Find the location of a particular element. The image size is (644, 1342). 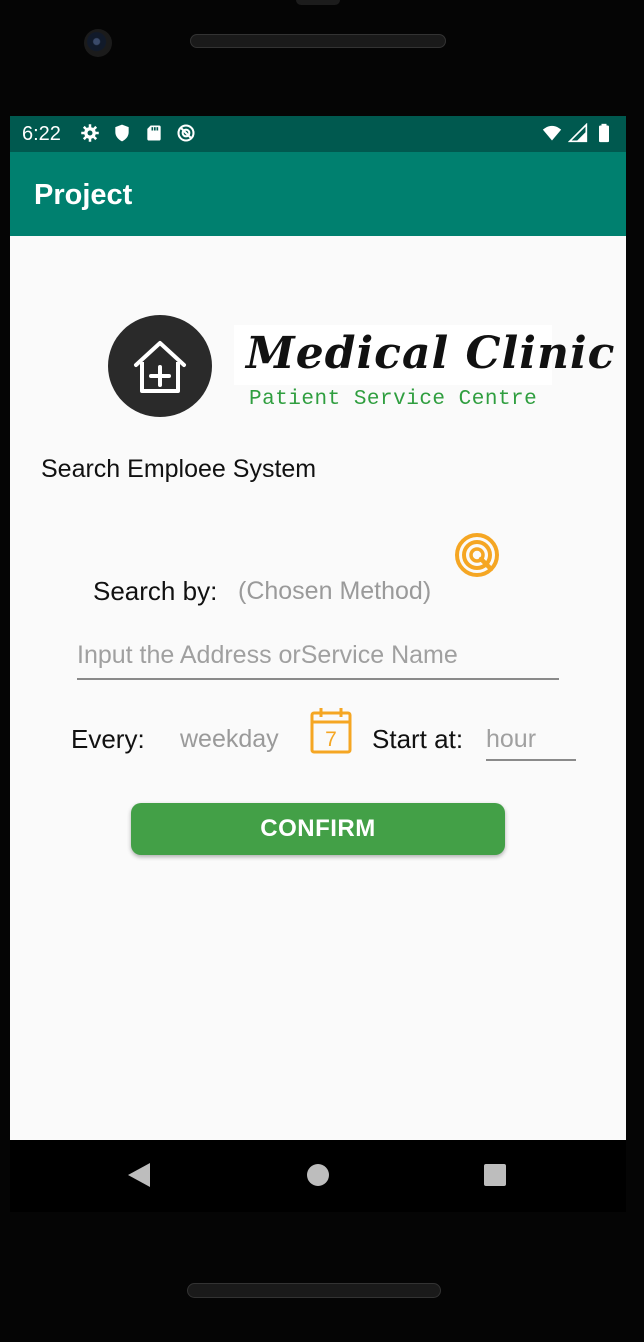

weekday-field: weekday is located at coordinates (229, 739).